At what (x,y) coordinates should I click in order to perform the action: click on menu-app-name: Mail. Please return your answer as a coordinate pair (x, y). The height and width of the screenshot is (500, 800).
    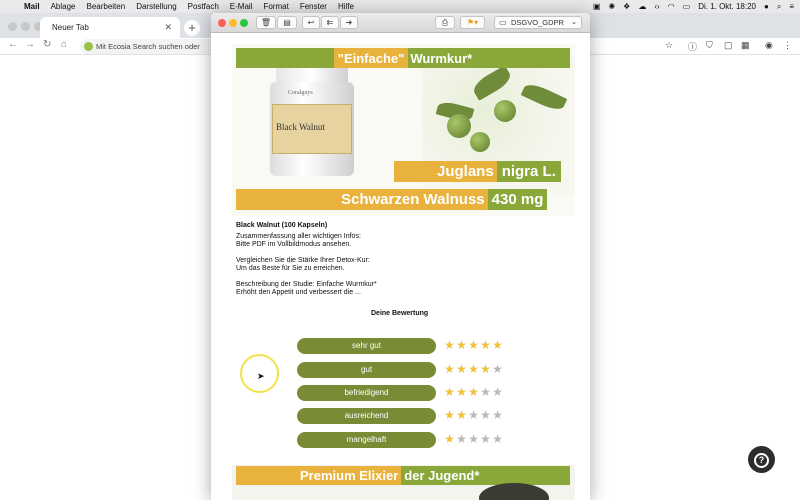
    Looking at the image, I should click on (32, 6).